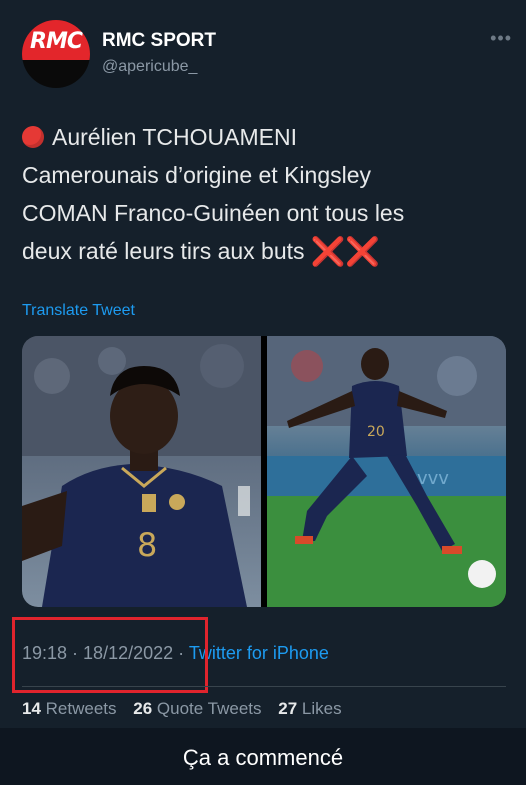 The width and height of the screenshot is (526, 785). I want to click on rmc-logo: RMC, so click(56, 41).